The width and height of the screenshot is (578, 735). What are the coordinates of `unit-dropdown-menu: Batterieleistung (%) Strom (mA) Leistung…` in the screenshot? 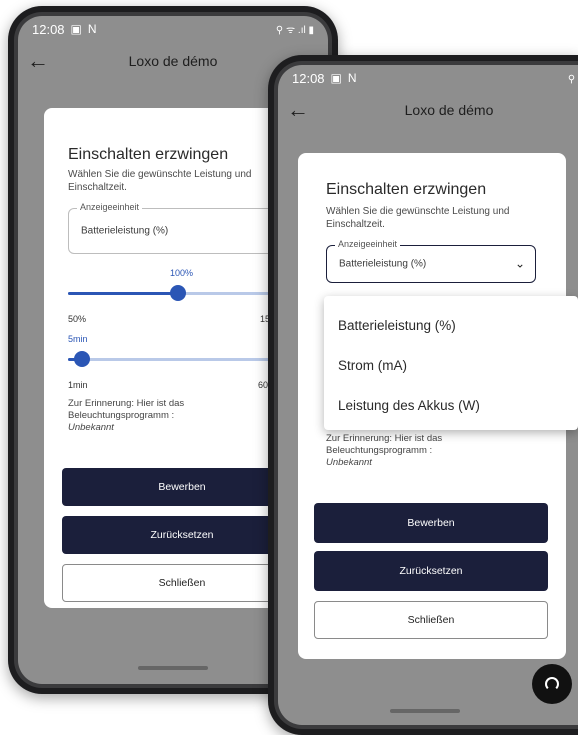 It's located at (451, 363).